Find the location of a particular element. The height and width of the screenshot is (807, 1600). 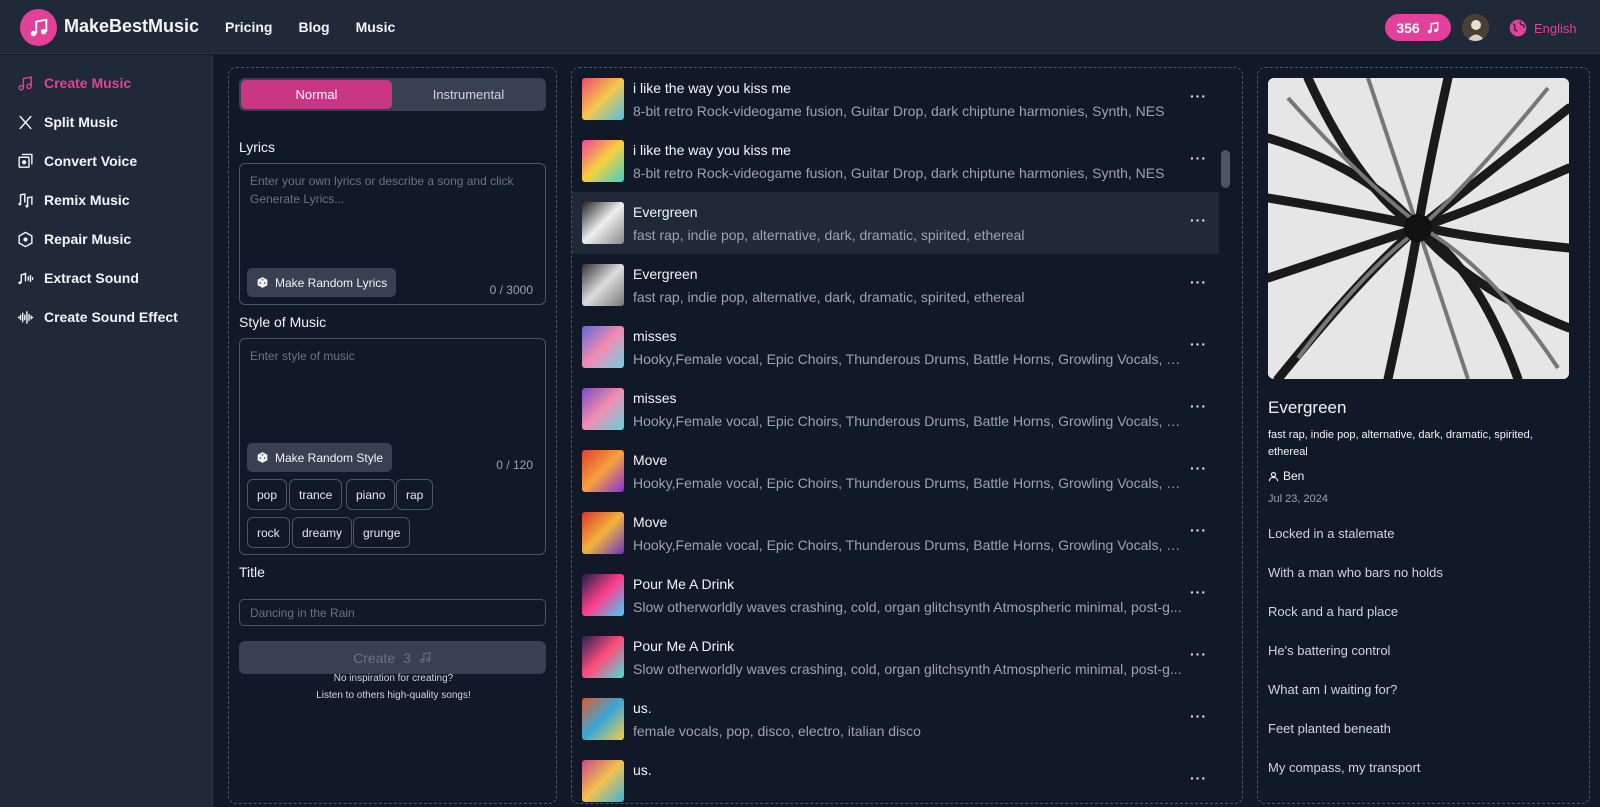

sidebar-item-create-sound-effect: Create Sound Effect is located at coordinates (97, 317).